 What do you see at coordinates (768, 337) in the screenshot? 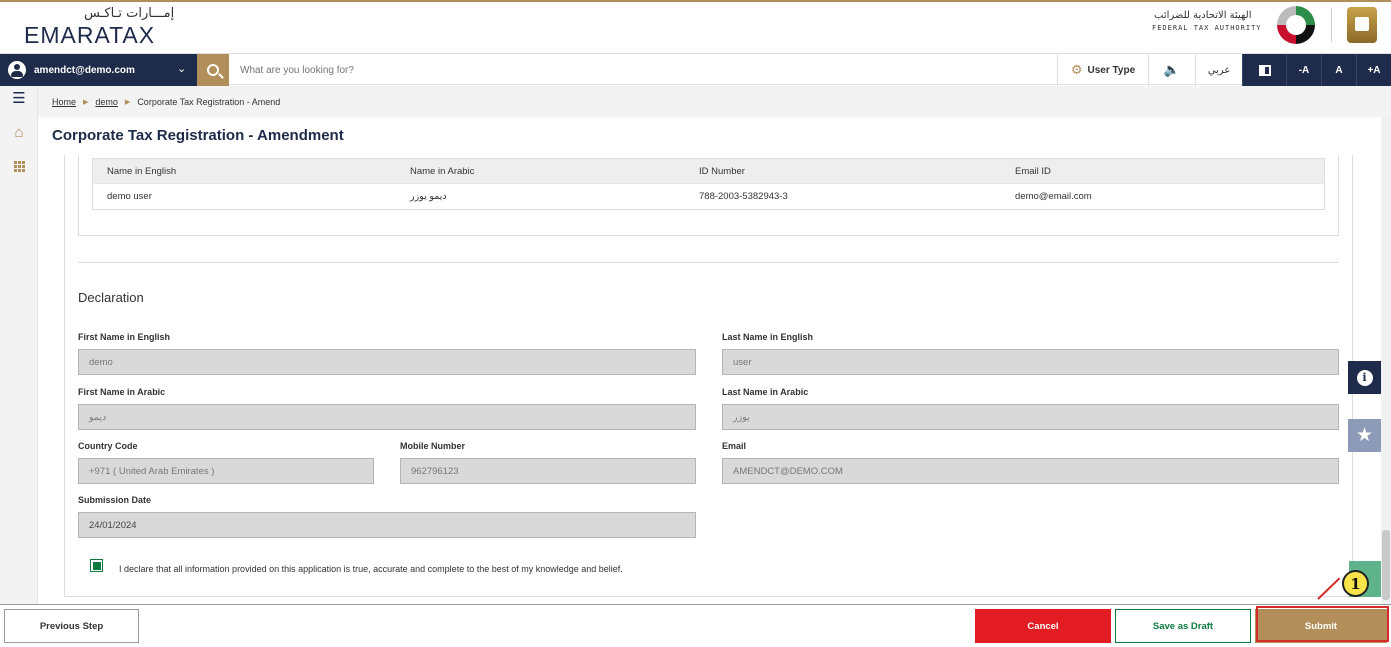
I see `last-name-en-label: Last Name in English` at bounding box center [768, 337].